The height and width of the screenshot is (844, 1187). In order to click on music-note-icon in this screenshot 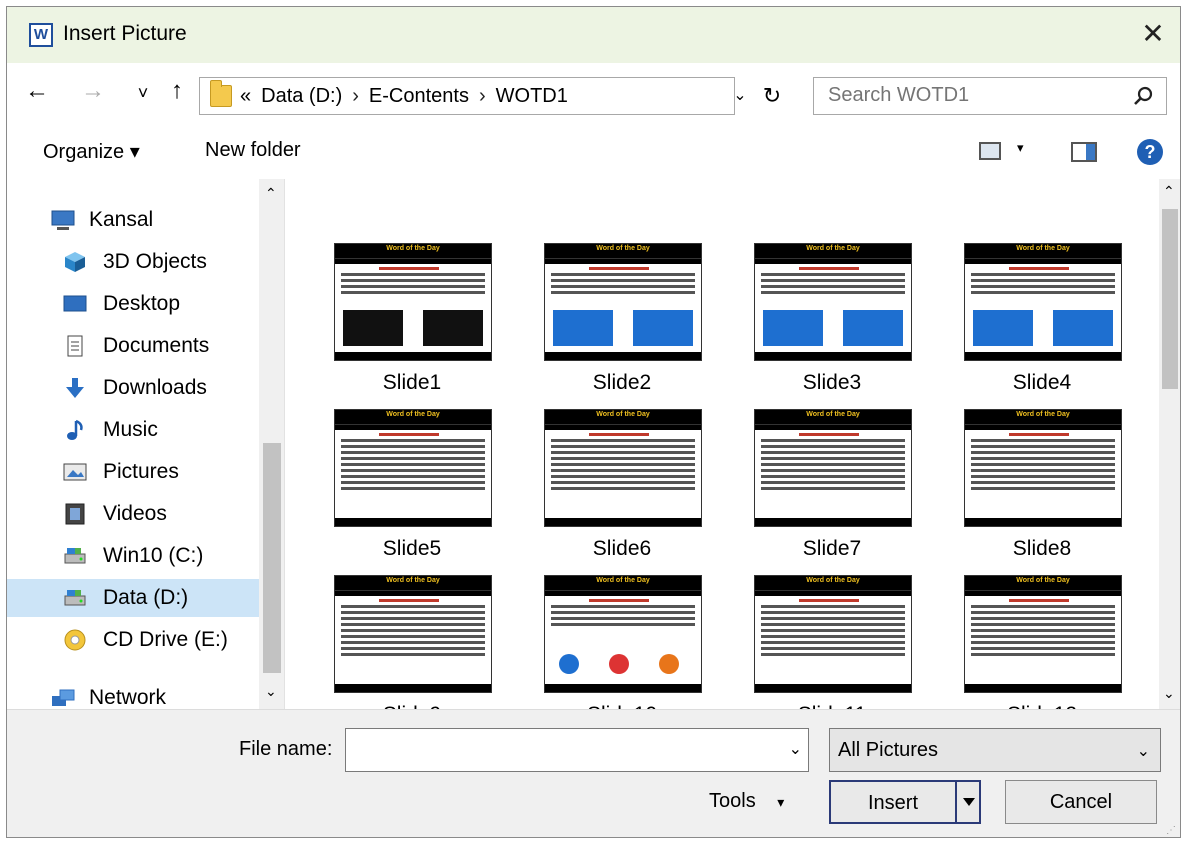, I will do `click(75, 430)`.